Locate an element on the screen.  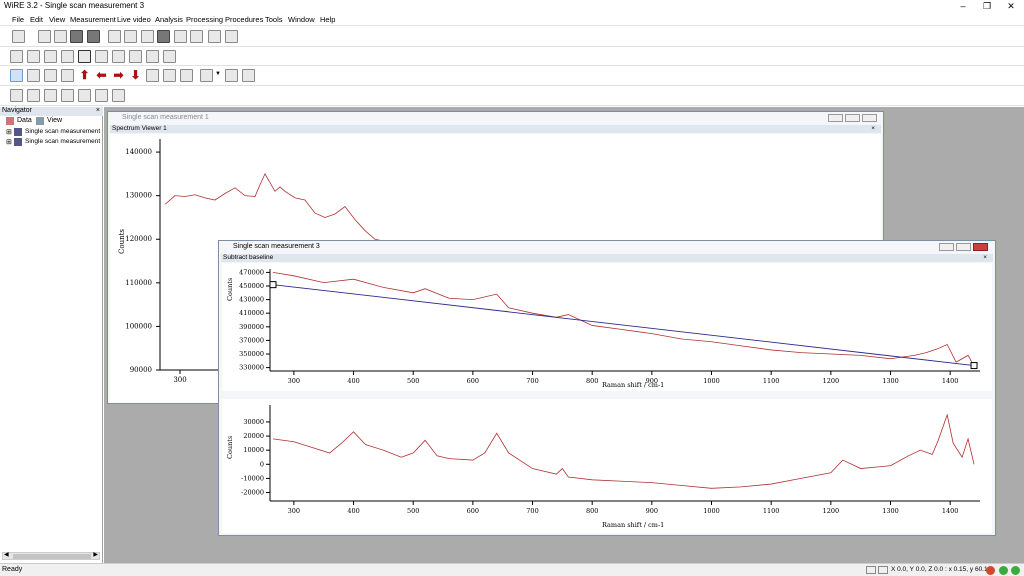
wrench-icon is located at coordinates (196, 36).